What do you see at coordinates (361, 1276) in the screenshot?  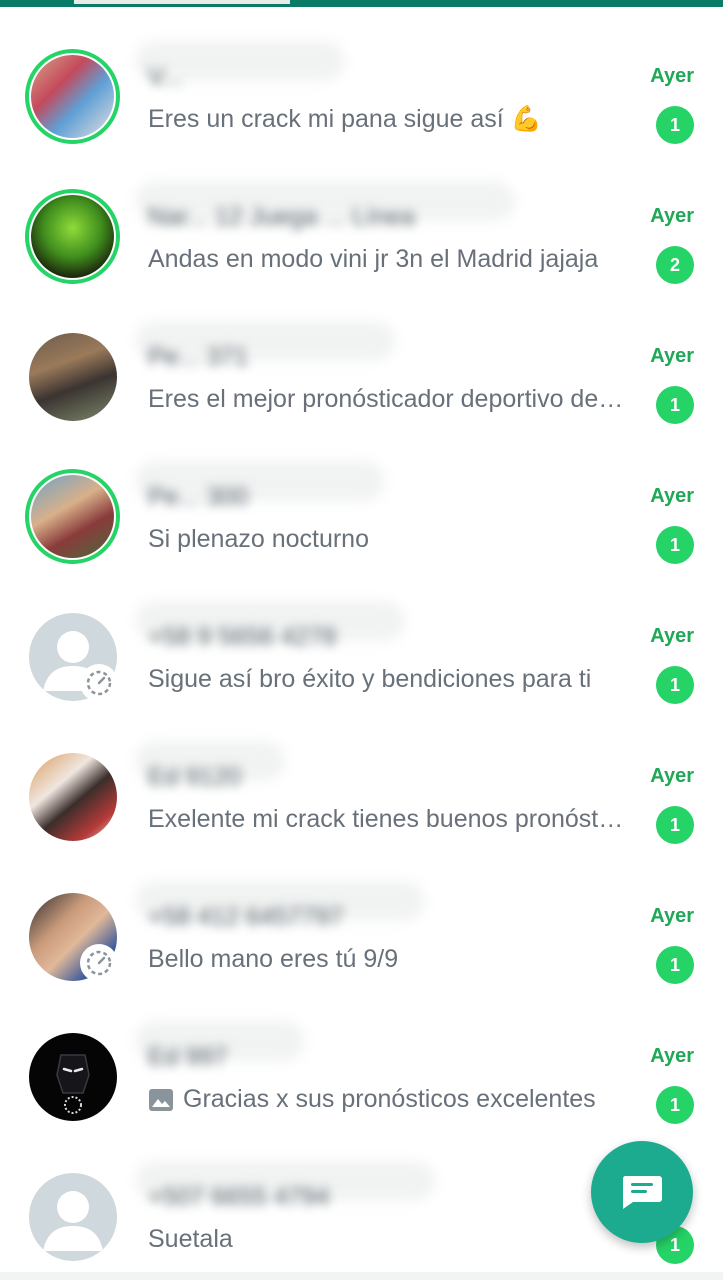 I see `bottom-edge` at bounding box center [361, 1276].